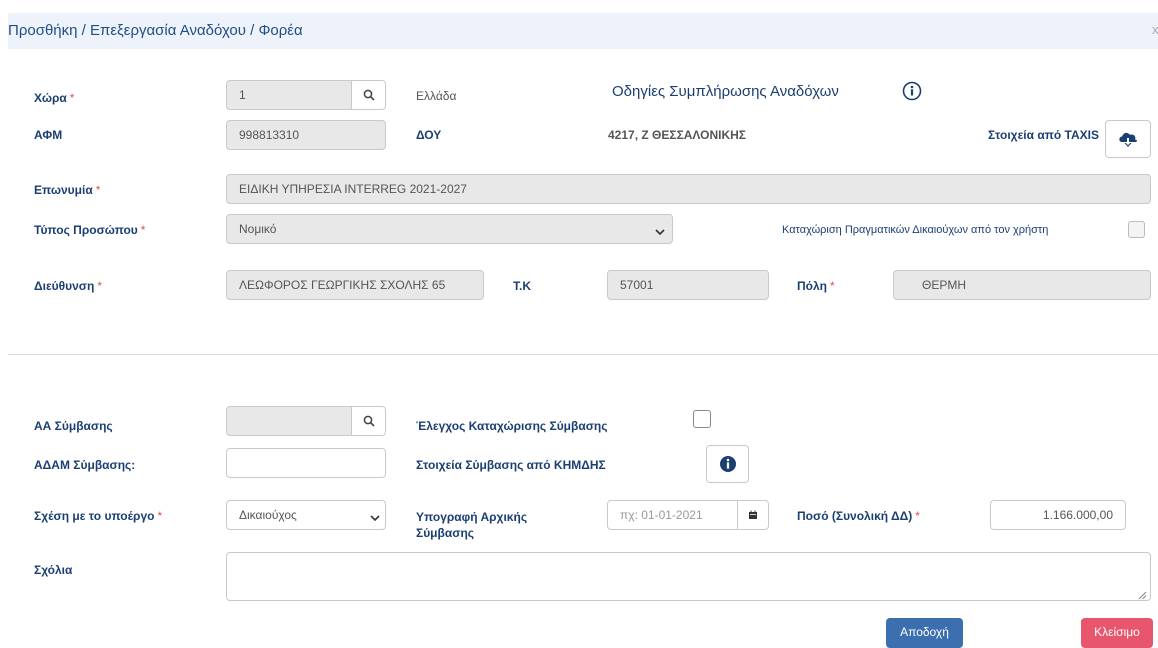  Describe the element at coordinates (677, 135) in the screenshot. I see `doy-value: 4217, Ζ ΘΕΣΣΑΛΟΝΙΚΗΣ` at that location.